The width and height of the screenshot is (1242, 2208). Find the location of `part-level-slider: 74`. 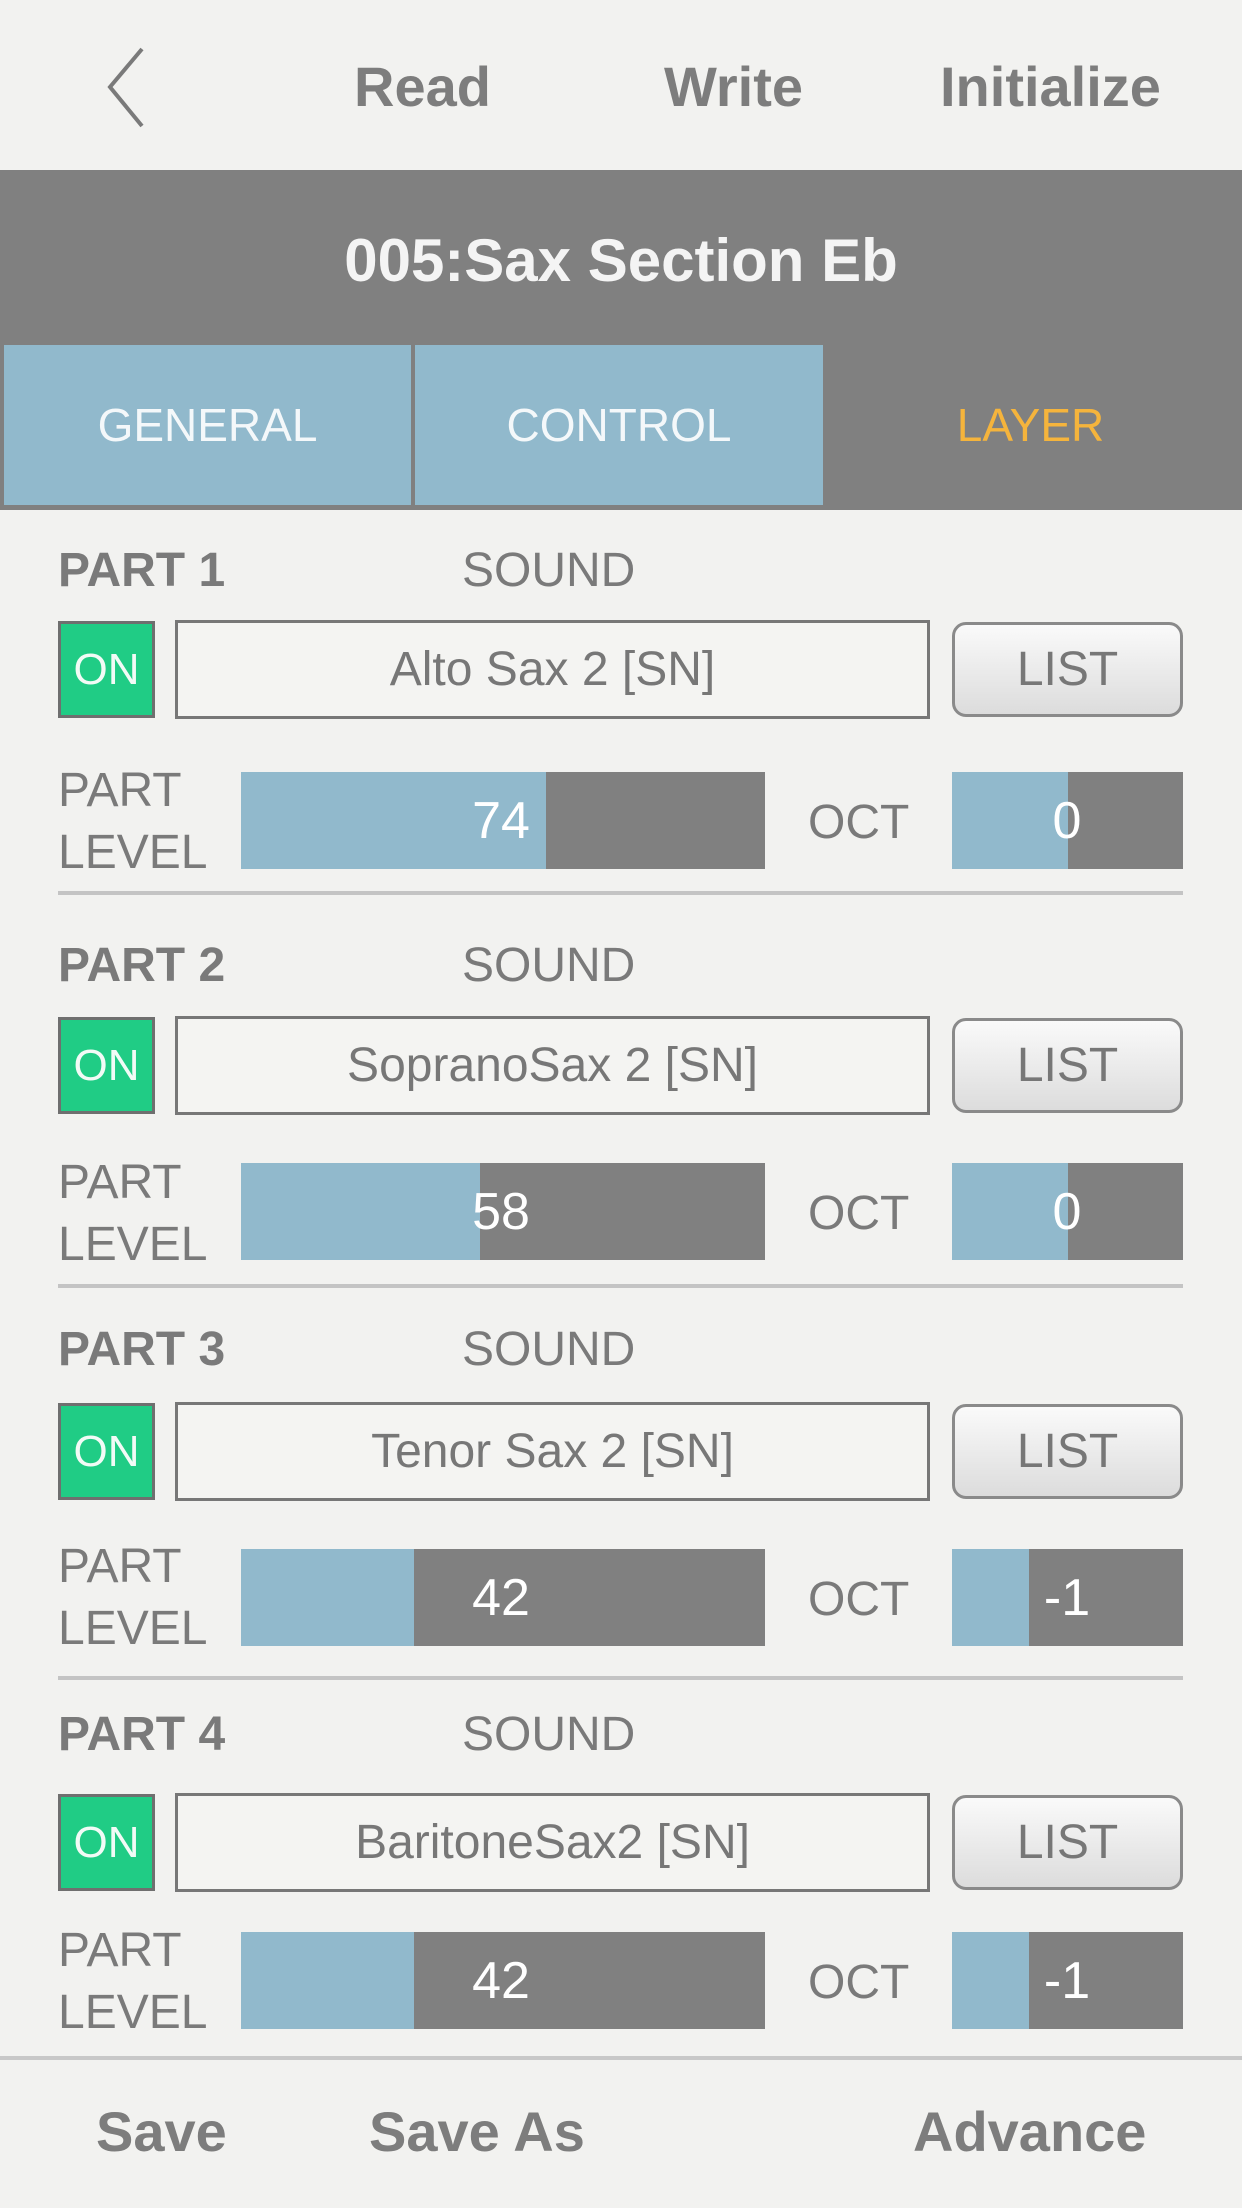

part-level-slider: 74 is located at coordinates (503, 820).